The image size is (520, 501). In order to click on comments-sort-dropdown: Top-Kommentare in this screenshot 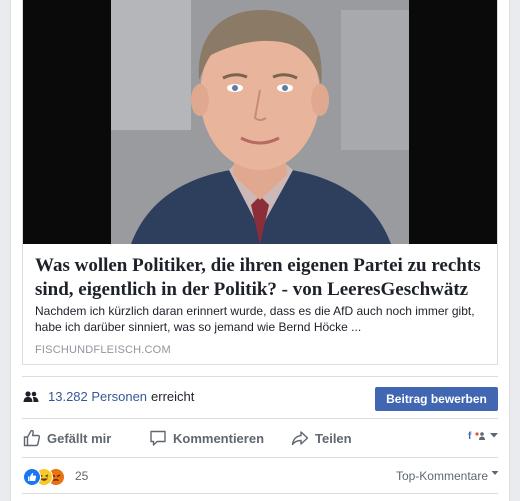, I will do `click(447, 476)`.